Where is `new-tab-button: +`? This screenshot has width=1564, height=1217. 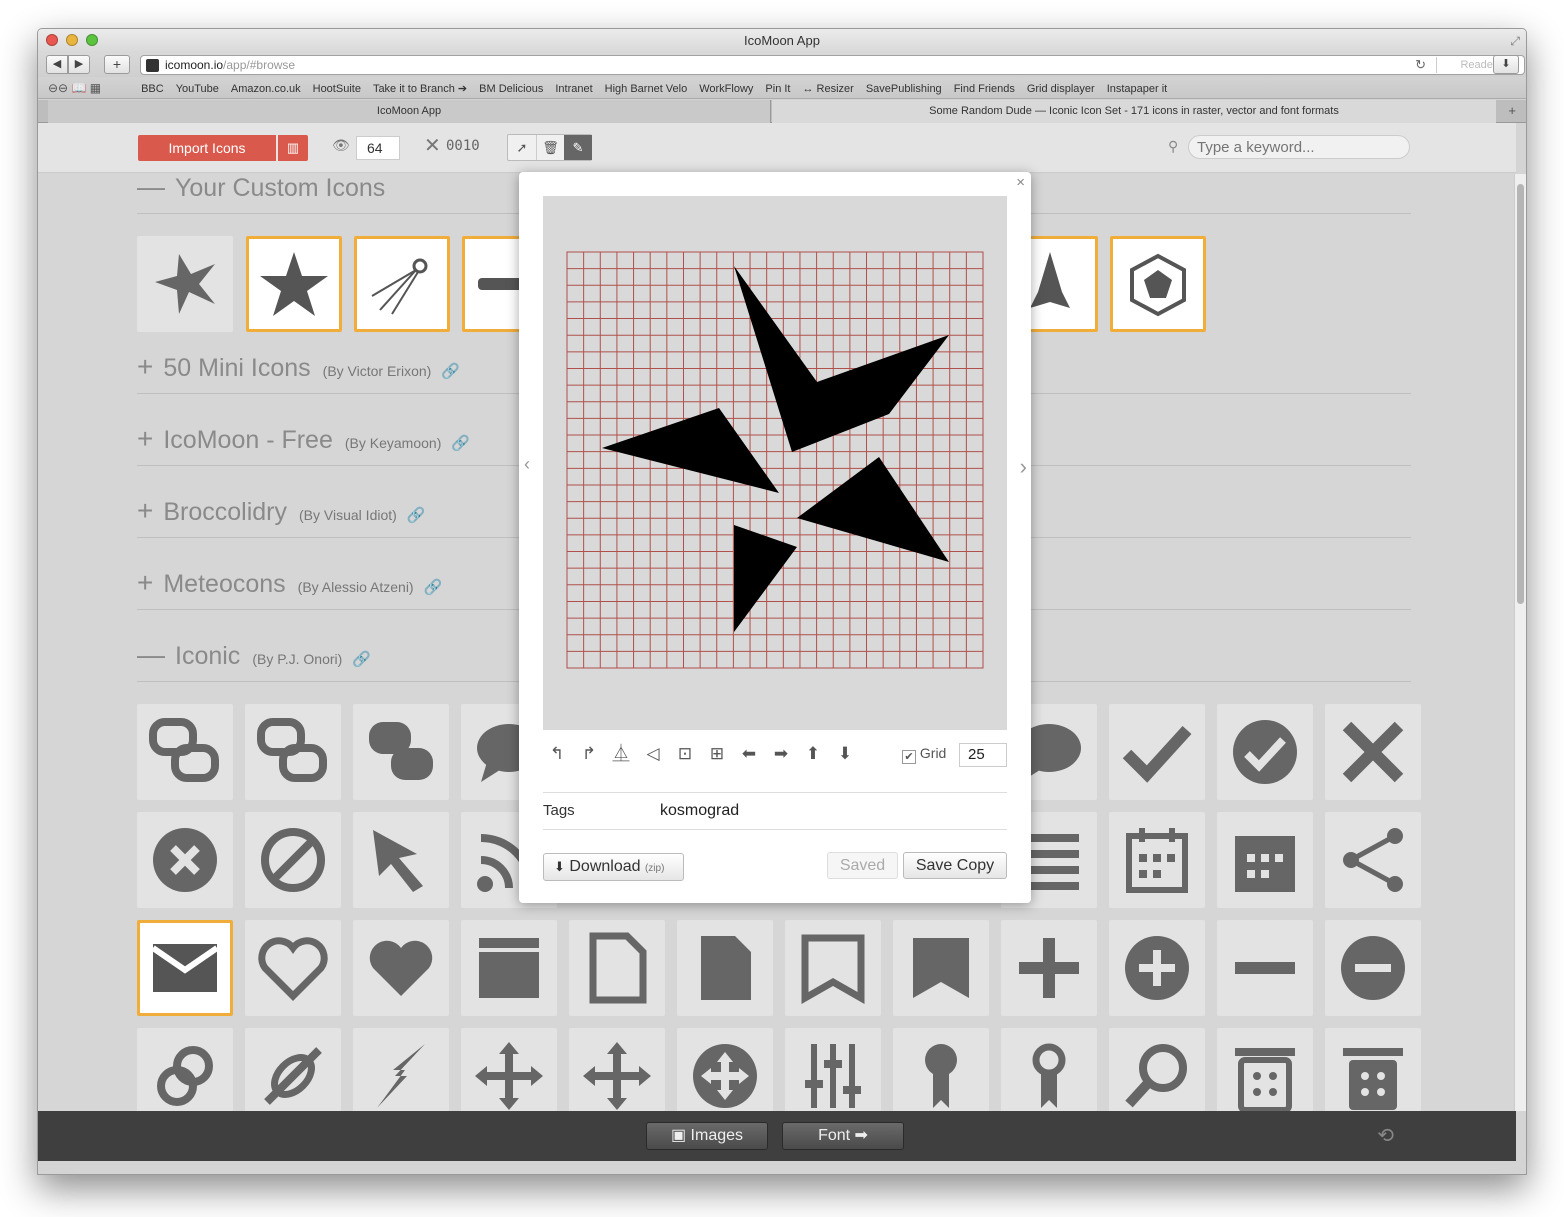
new-tab-button: + is located at coordinates (117, 64).